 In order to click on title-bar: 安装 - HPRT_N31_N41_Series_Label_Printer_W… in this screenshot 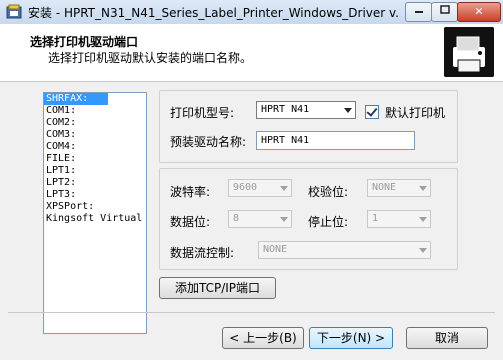, I will do `click(251, 12)`.